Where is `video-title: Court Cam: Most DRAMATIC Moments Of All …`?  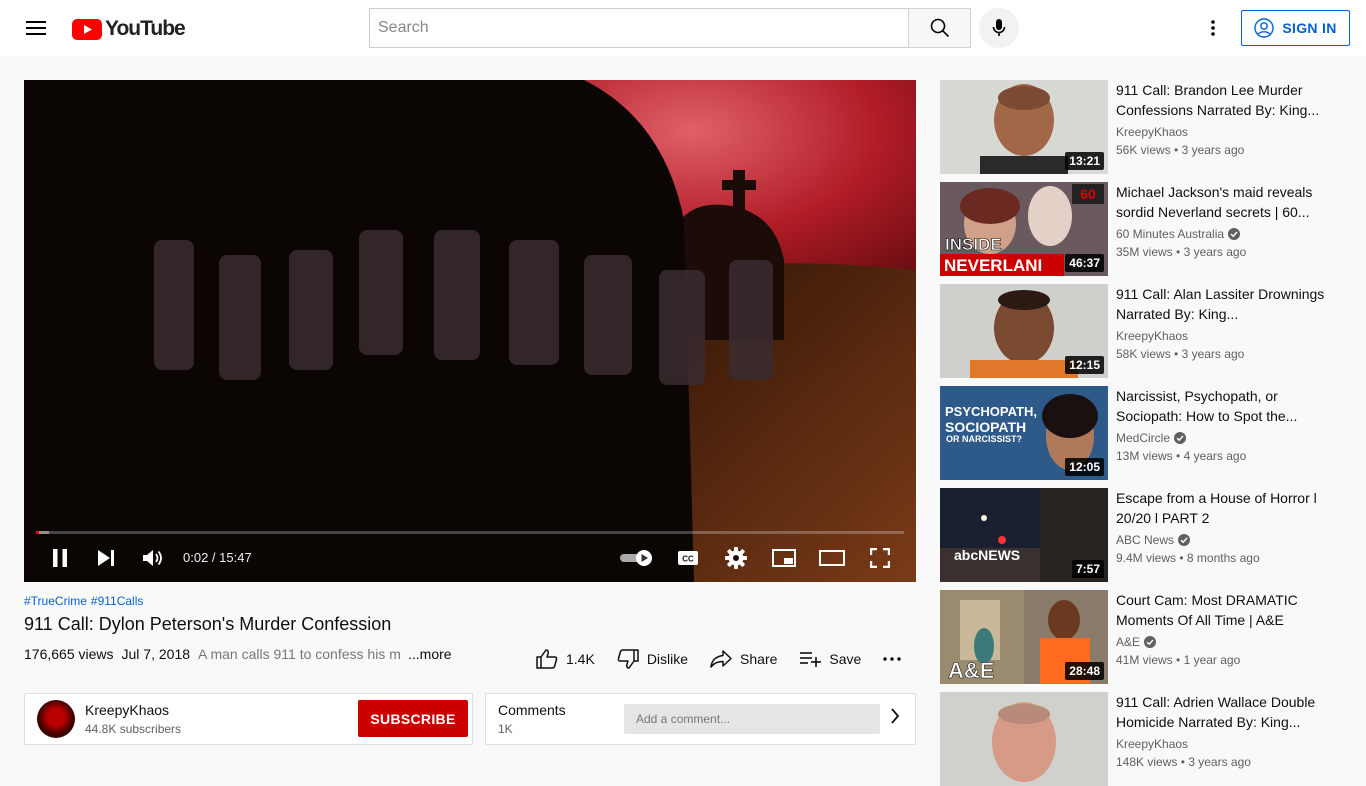
video-title: Court Cam: Most DRAMATIC Moments Of All … is located at coordinates (1223, 610).